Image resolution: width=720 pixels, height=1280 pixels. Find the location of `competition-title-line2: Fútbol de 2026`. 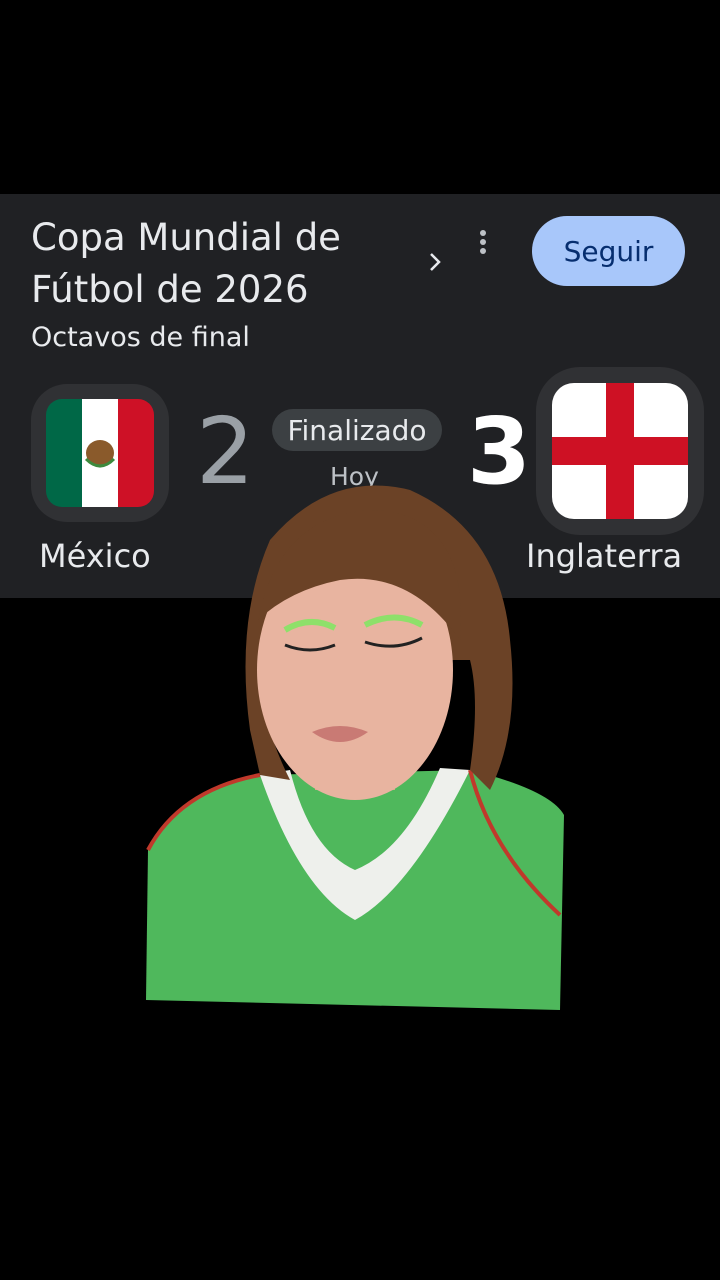

competition-title-line2: Fútbol de 2026 is located at coordinates (170, 289).